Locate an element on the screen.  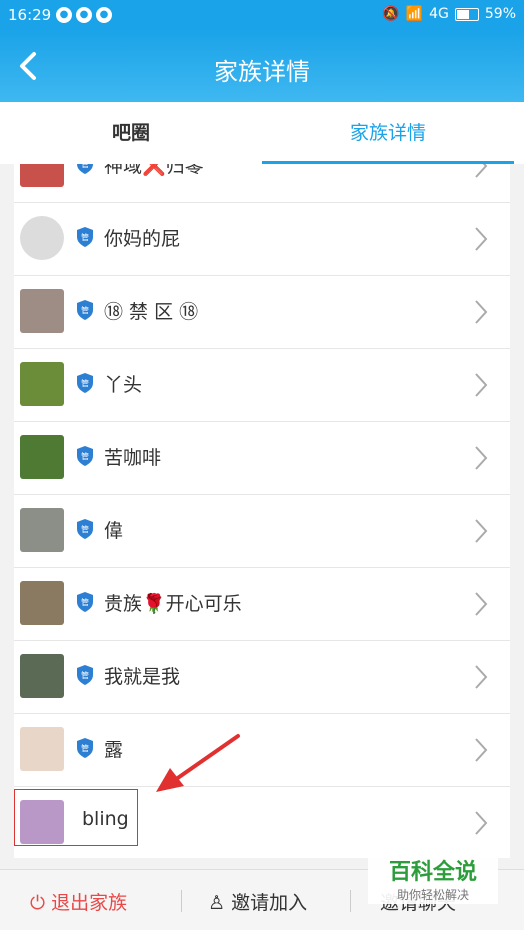
invite-join-button: ♙ 邀请加入 is located at coordinates (257, 901).